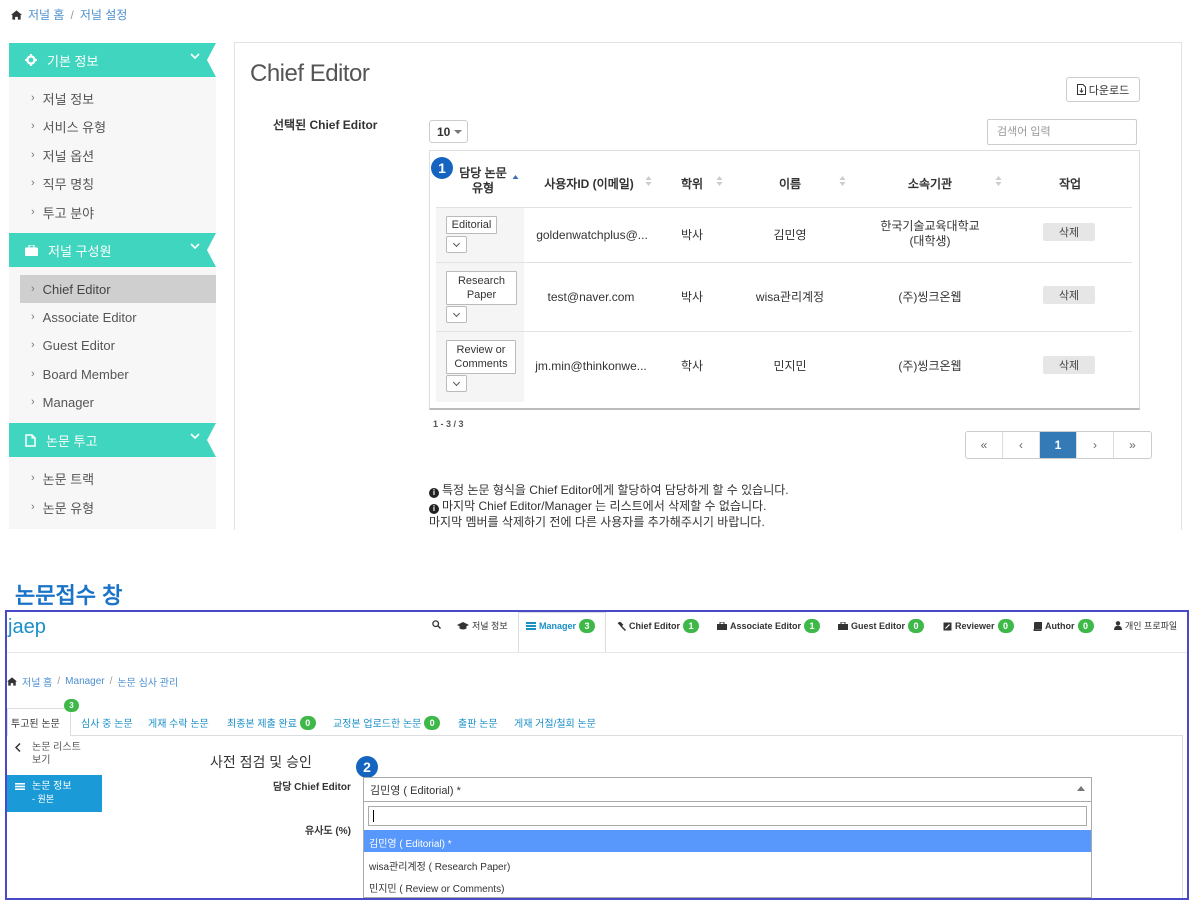 Image resolution: width=1190 pixels, height=901 pixels. I want to click on tab-rejected: 게재 거절/철회 논문, so click(555, 722).